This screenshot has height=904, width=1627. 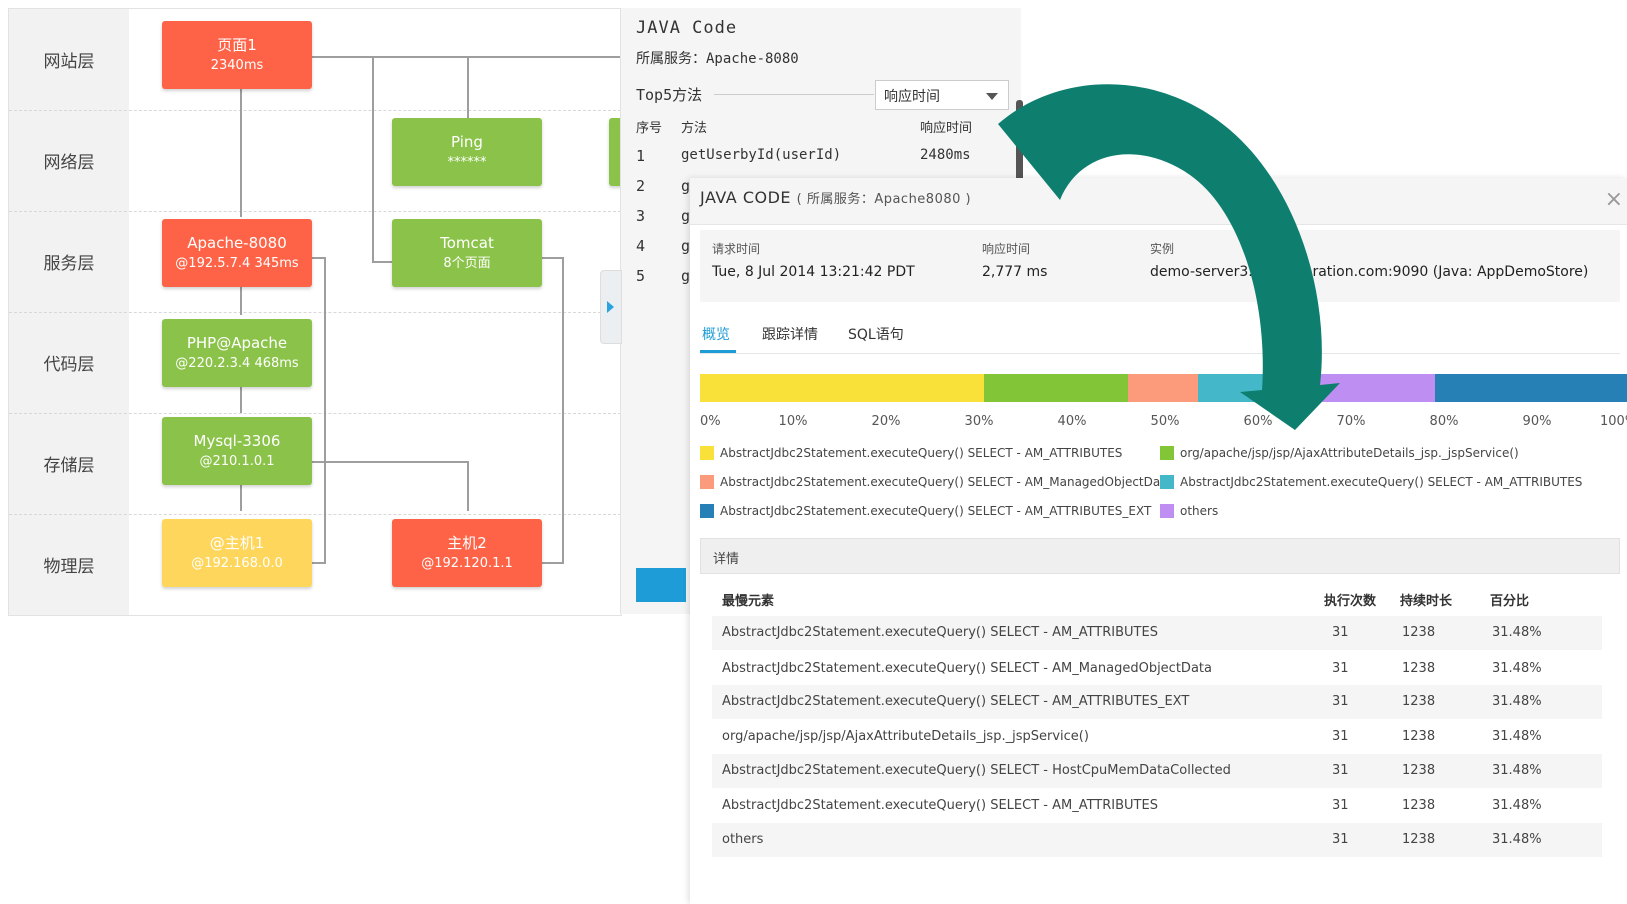 What do you see at coordinates (669, 95) in the screenshot?
I see `top5-label: Top5方法` at bounding box center [669, 95].